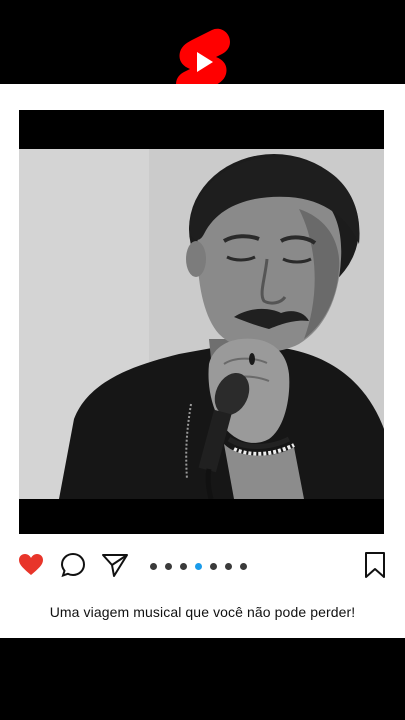 Image resolution: width=405 pixels, height=720 pixels. I want to click on post-actions-bar, so click(202, 567).